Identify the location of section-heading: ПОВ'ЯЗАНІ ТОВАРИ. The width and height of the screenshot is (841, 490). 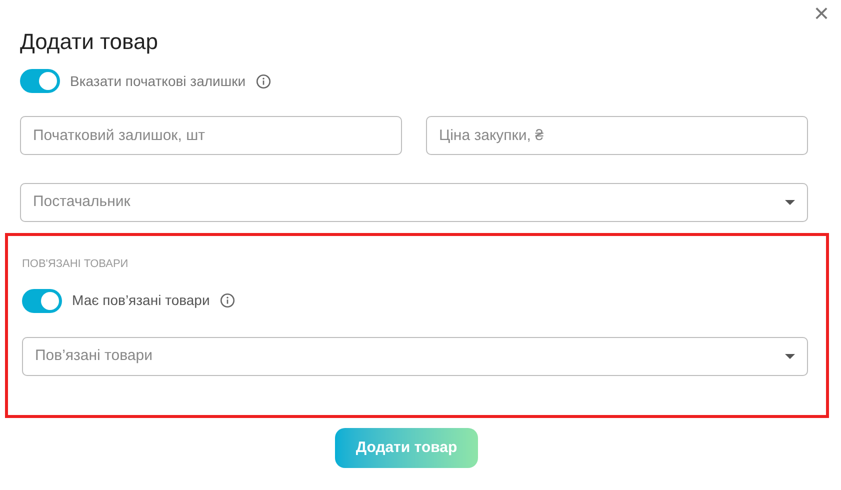
(75, 264).